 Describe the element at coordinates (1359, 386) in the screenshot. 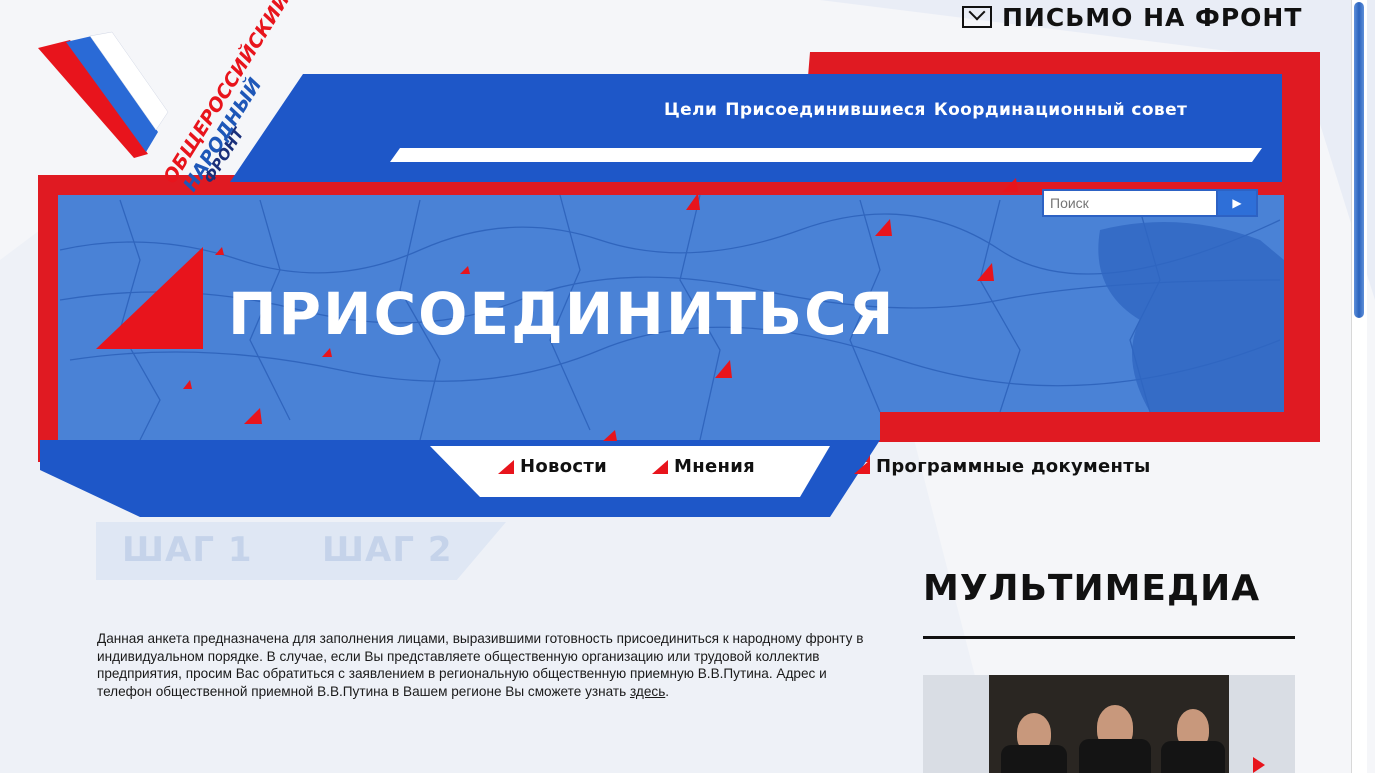

I see `vertical-scrollbar` at that location.